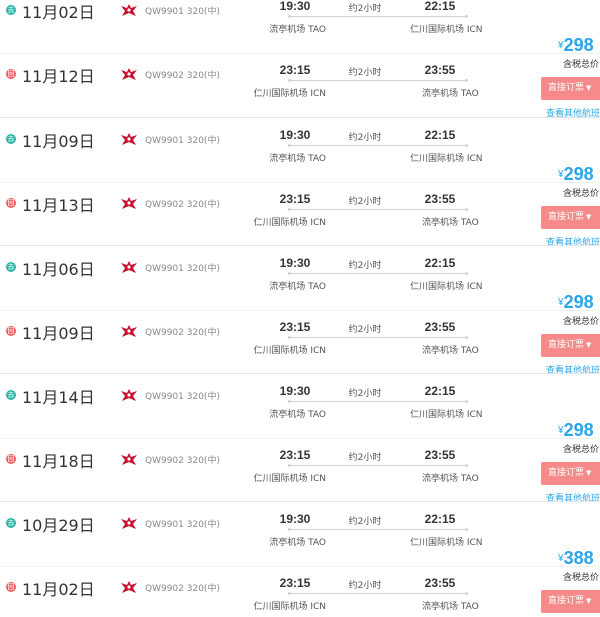 The height and width of the screenshot is (617, 600). I want to click on price-amount: 388, so click(578, 558).